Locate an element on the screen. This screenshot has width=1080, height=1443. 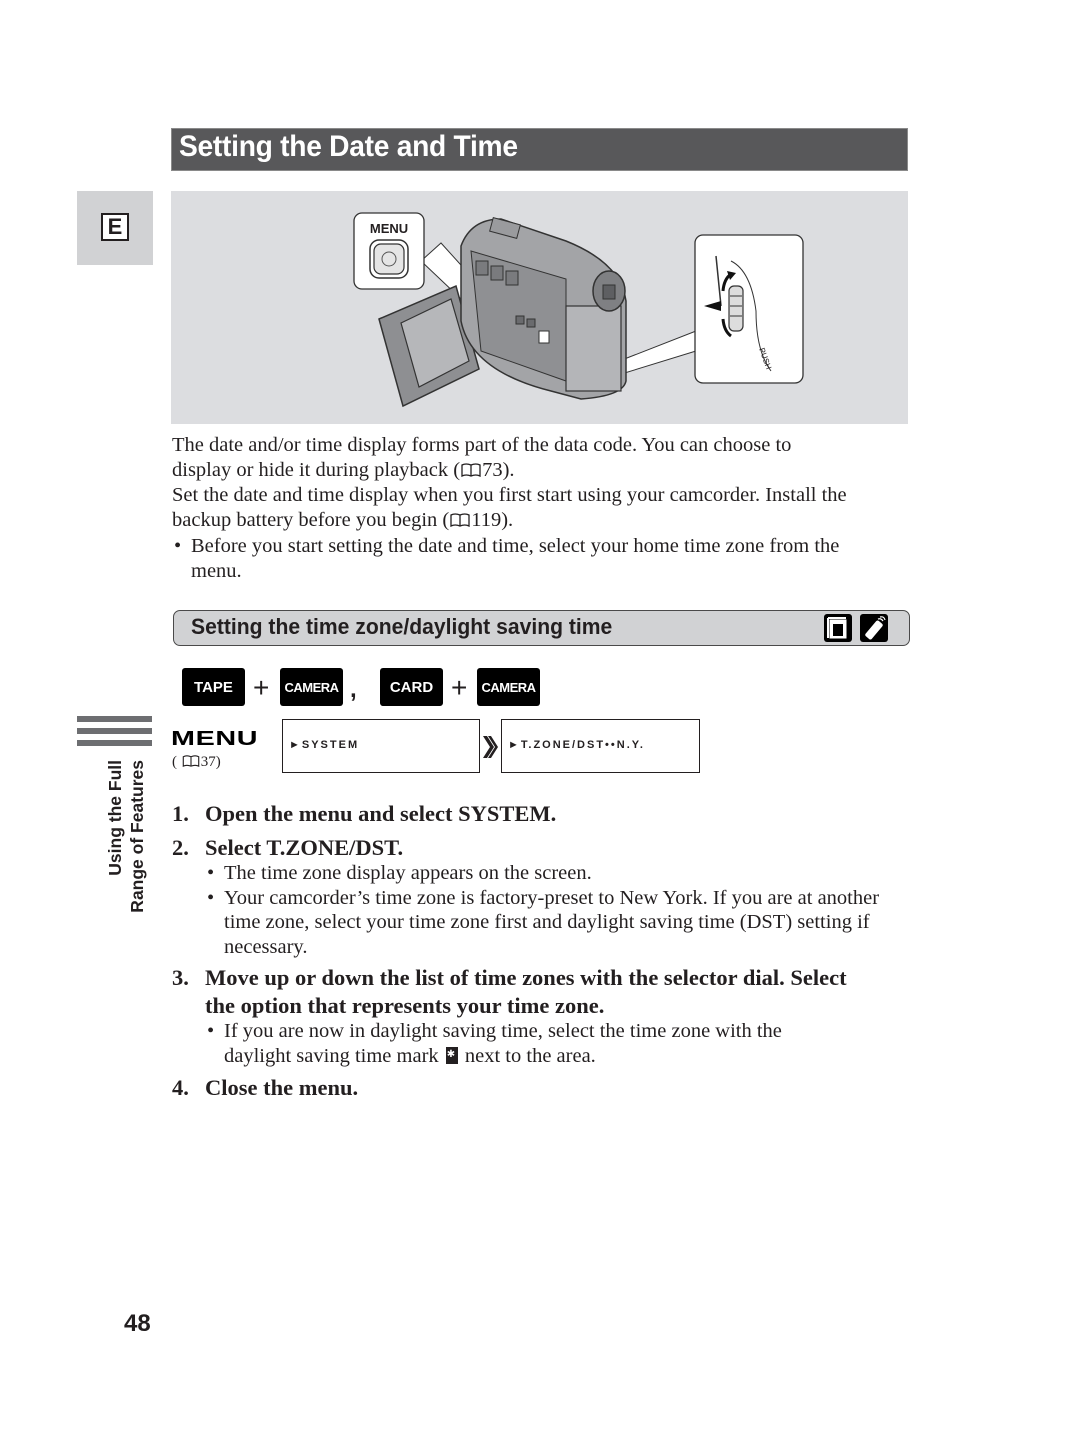
daylight-saving-mark-icon is located at coordinates (451, 1055).